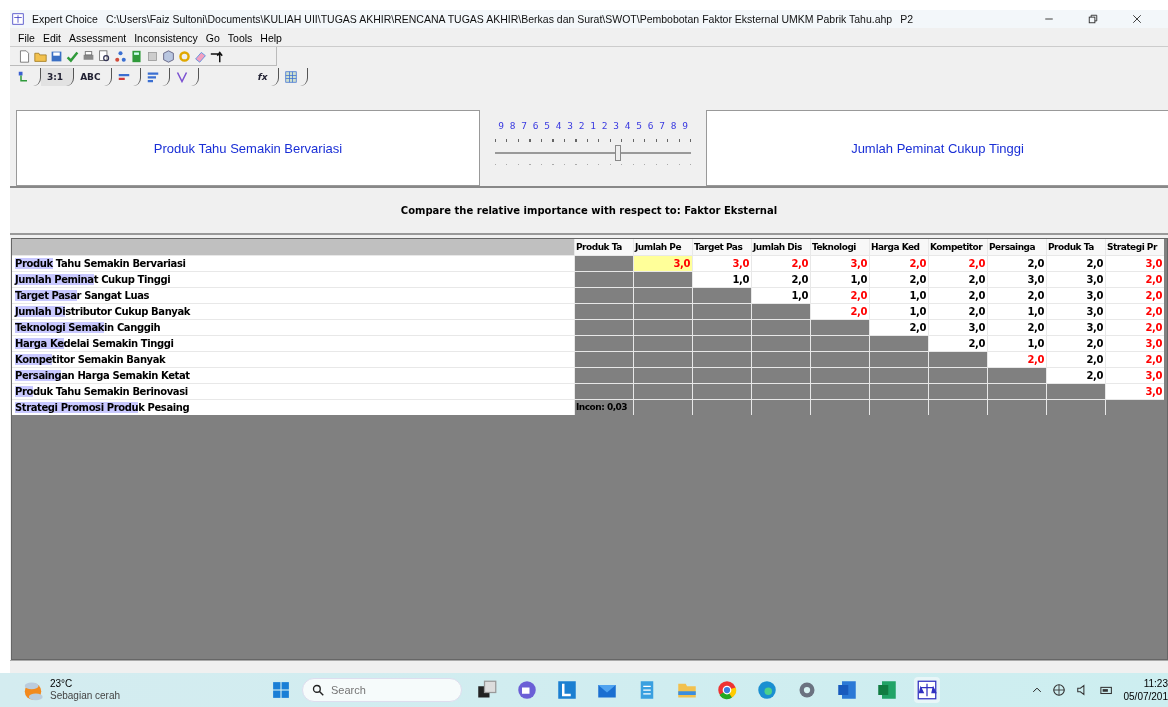 This screenshot has height=707, width=1168. I want to click on column-header: Target Pas, so click(722, 247).